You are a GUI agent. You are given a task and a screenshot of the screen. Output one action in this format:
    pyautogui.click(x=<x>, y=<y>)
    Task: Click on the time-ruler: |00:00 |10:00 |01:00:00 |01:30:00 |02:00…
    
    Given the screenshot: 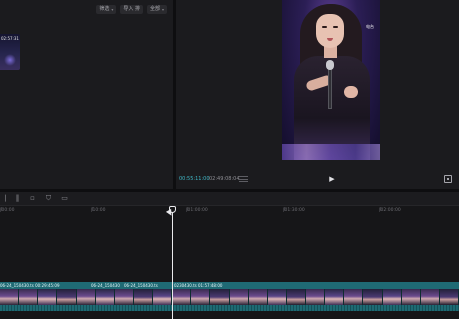 What is the action you would take?
    pyautogui.click(x=229, y=212)
    